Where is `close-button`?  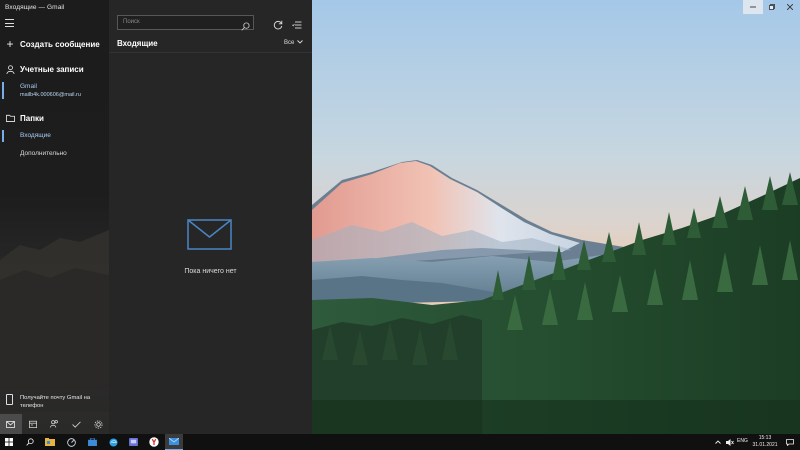 close-button is located at coordinates (790, 7).